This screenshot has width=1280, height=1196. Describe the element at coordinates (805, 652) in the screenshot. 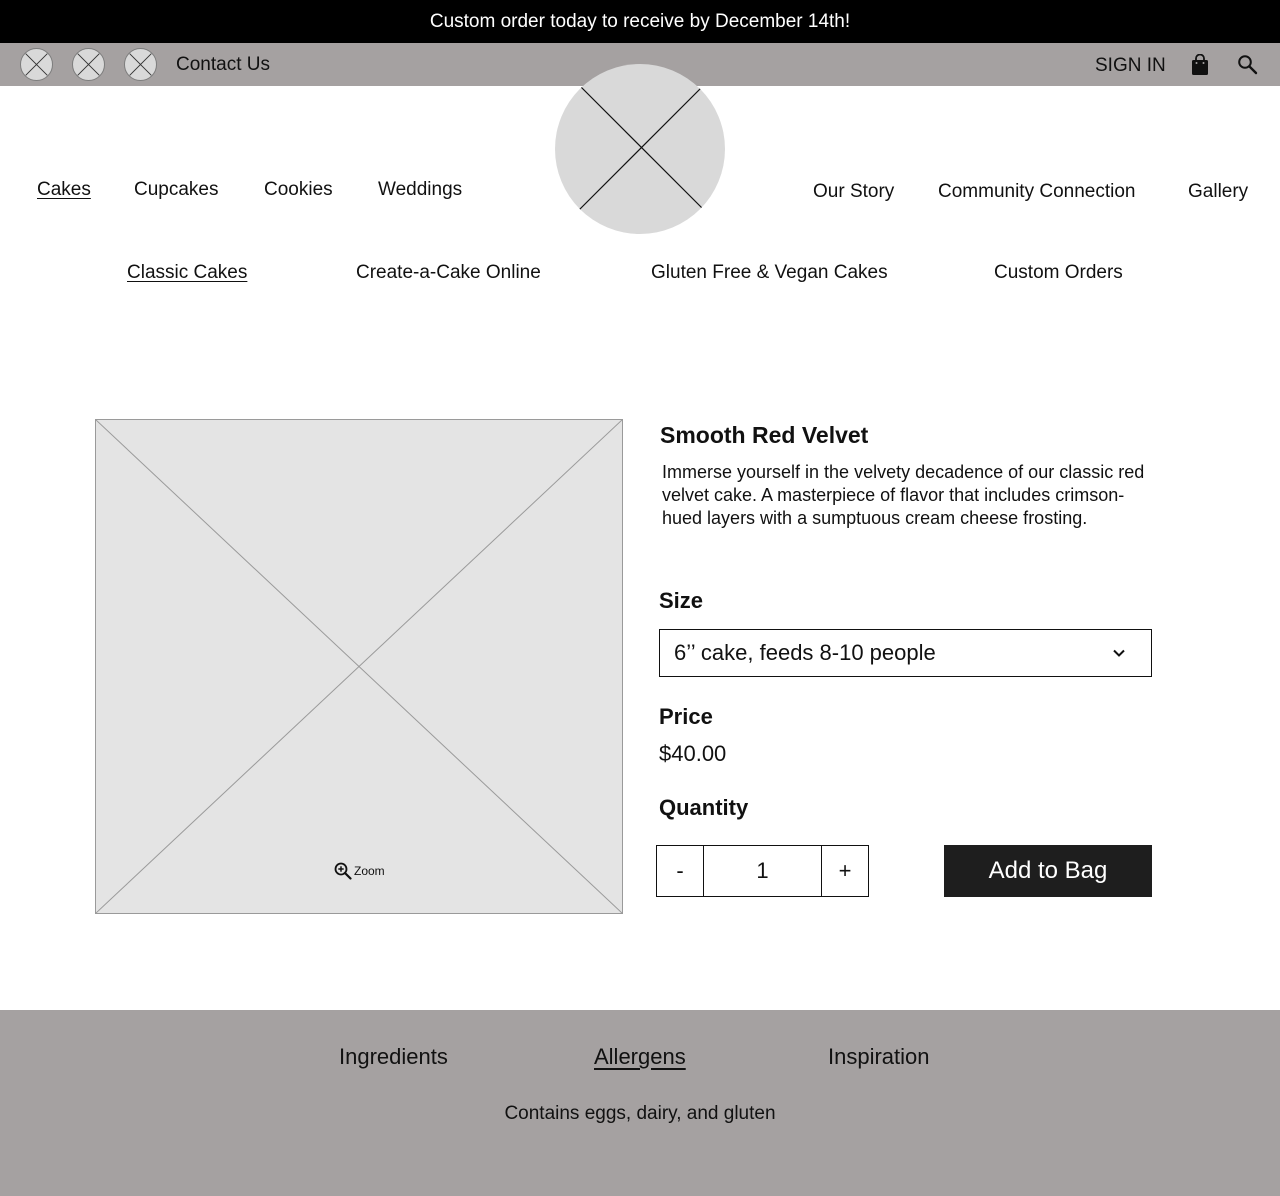

I see `size-selected-value: 6’’ cake, feeds 8-10 people` at that location.